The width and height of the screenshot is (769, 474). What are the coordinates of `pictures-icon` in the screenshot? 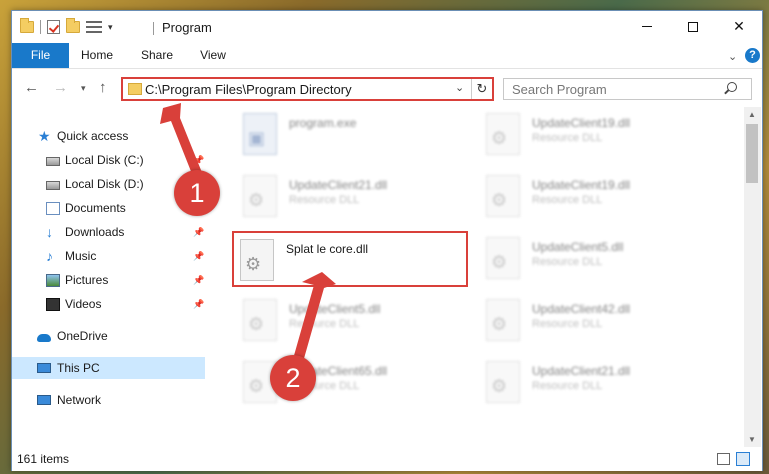 It's located at (53, 280).